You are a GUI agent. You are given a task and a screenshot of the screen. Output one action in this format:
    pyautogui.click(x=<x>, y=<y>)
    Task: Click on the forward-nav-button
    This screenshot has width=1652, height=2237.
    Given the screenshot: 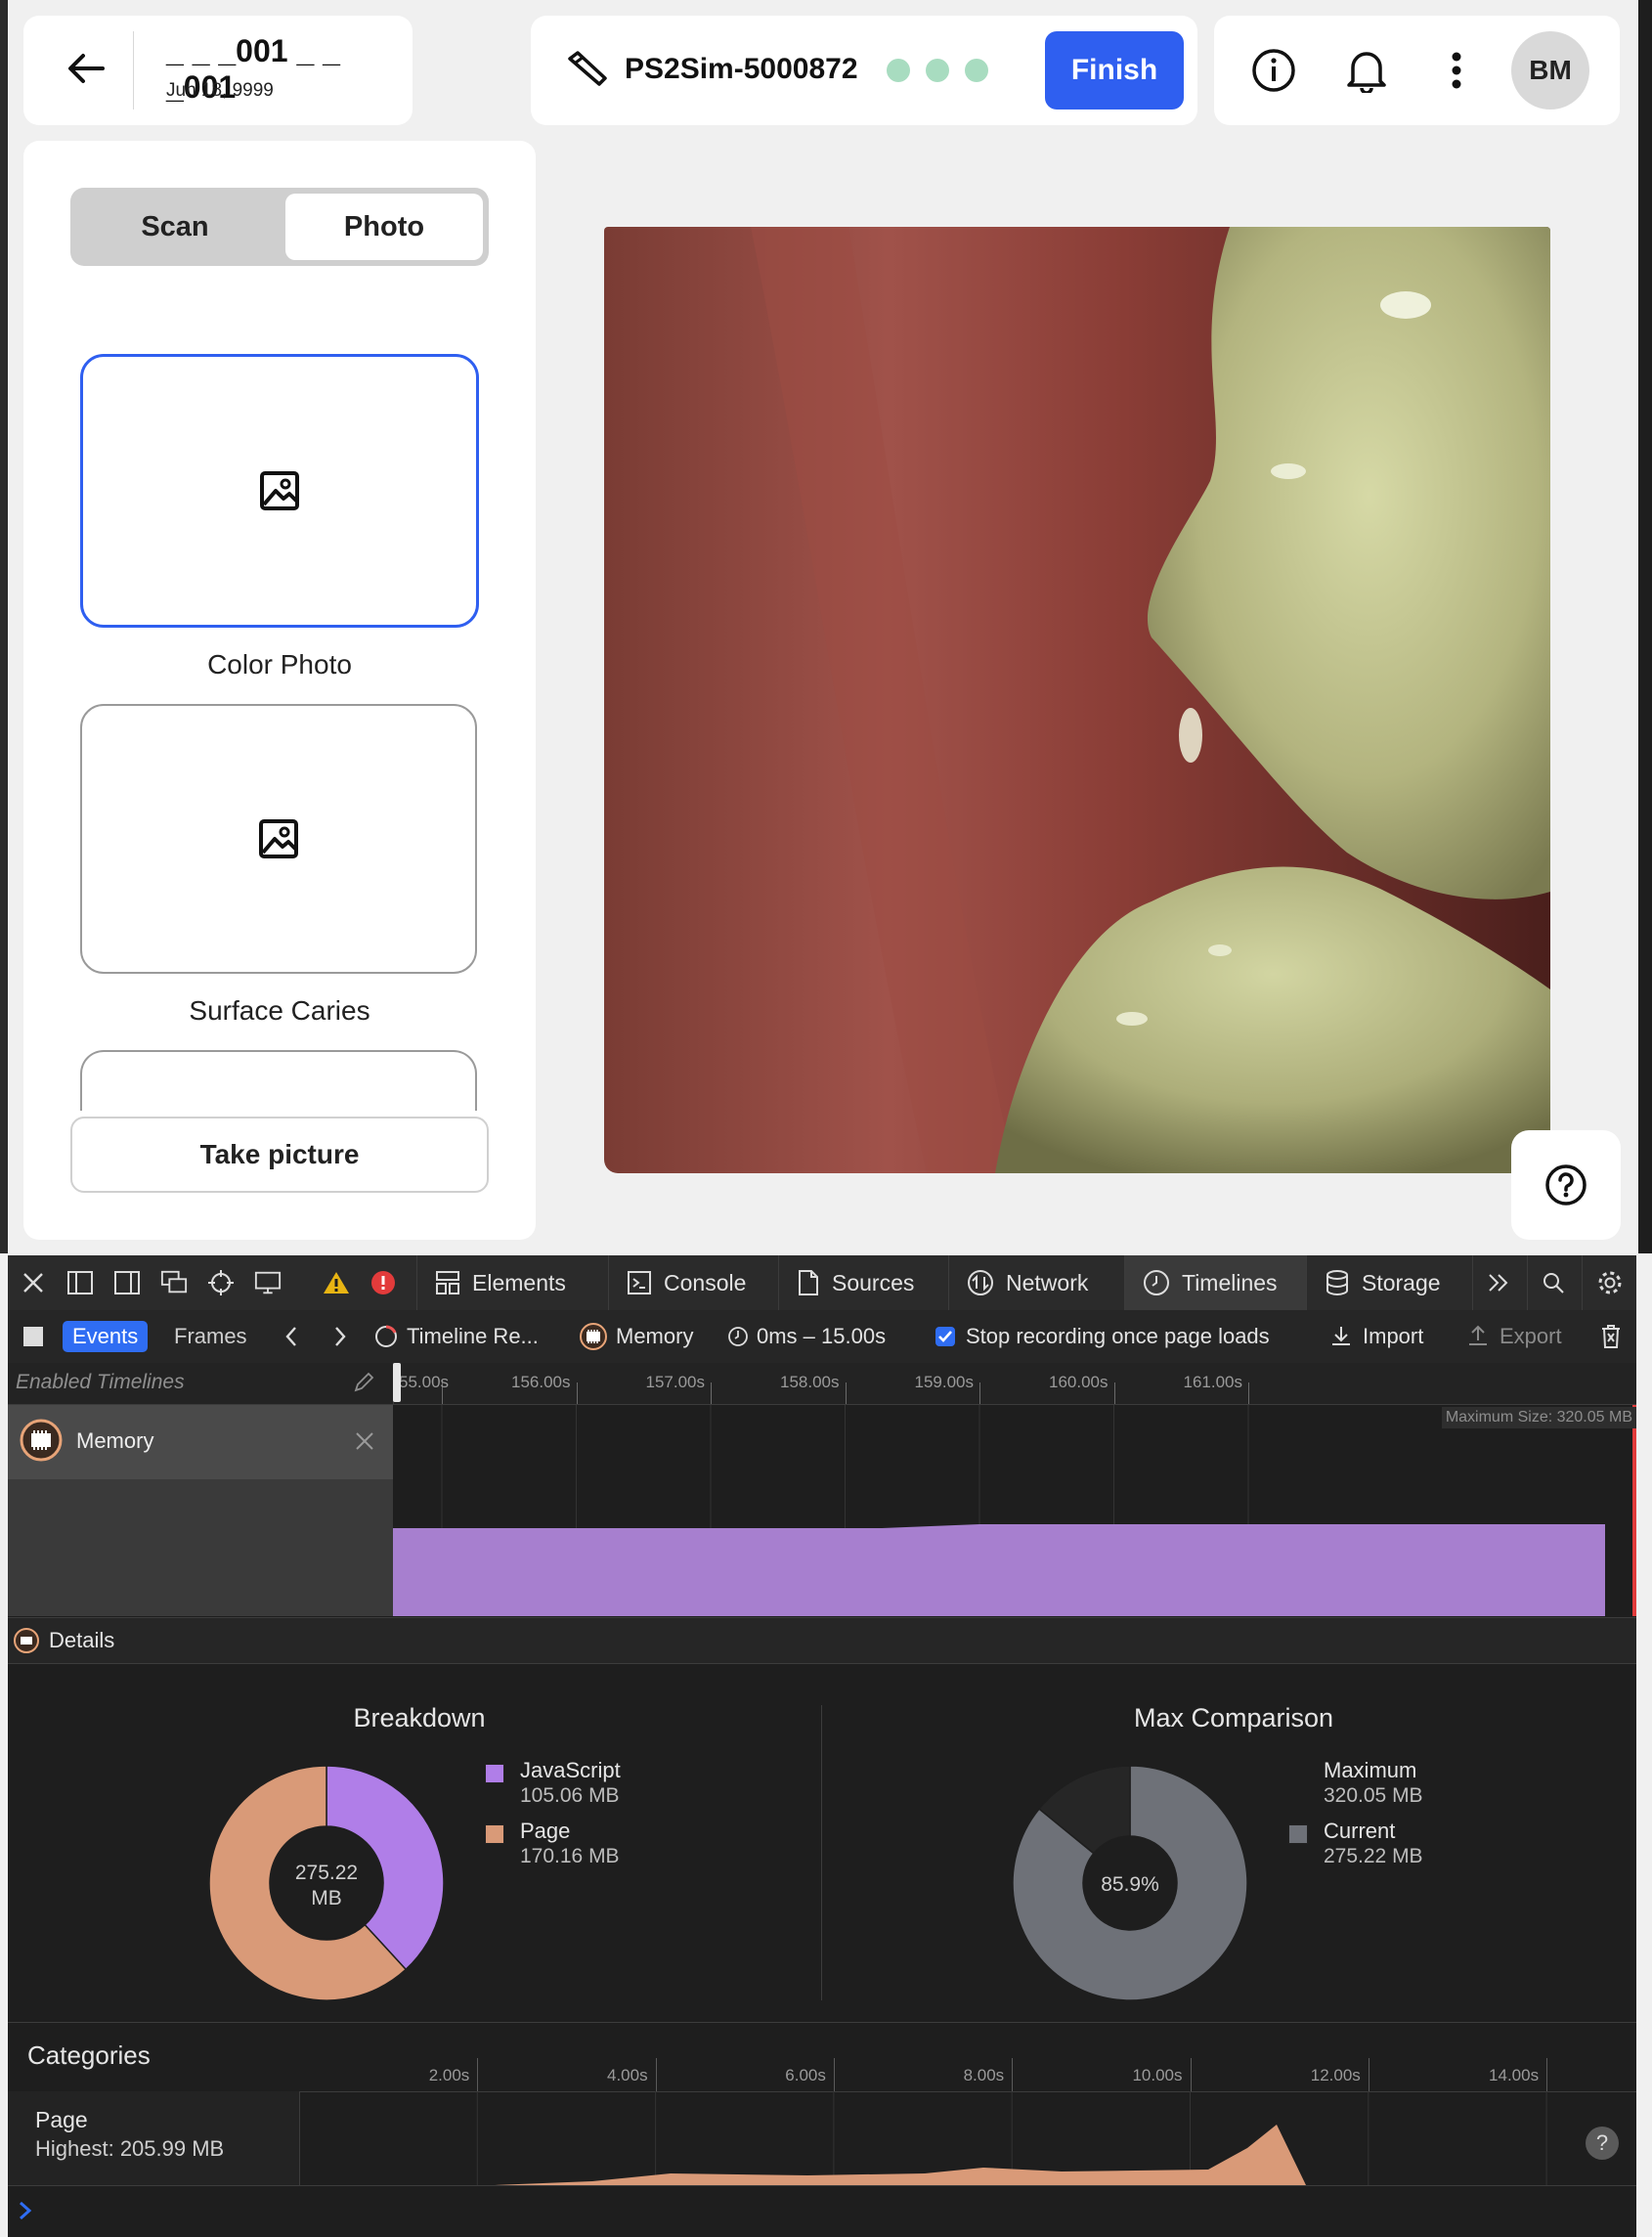 What is the action you would take?
    pyautogui.click(x=340, y=1336)
    